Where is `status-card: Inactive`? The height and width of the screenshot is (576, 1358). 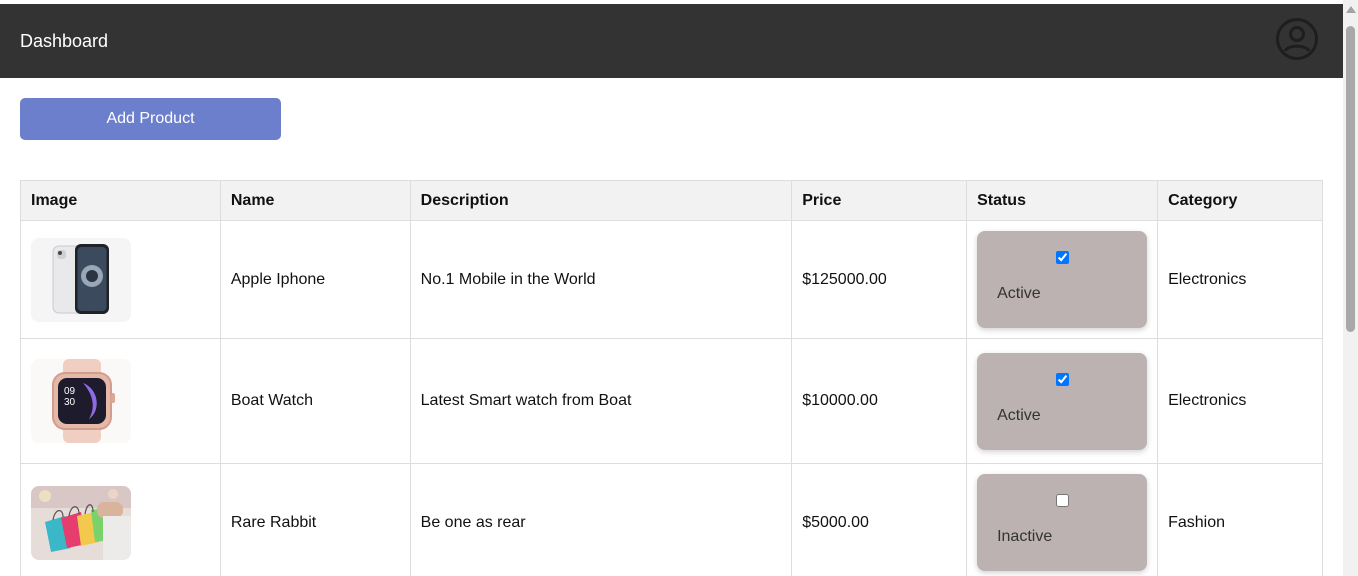
status-card: Inactive is located at coordinates (1062, 522).